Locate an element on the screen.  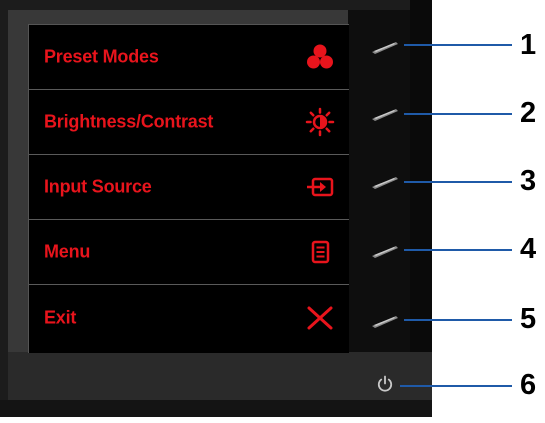
bezel-bottom is located at coordinates (220, 376).